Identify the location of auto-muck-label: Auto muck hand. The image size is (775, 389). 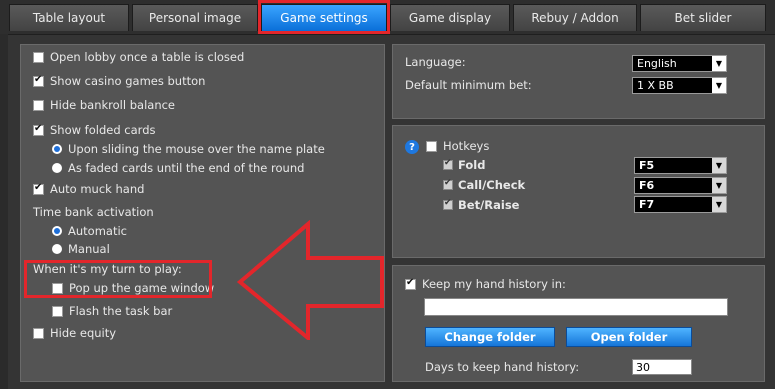
(97, 189).